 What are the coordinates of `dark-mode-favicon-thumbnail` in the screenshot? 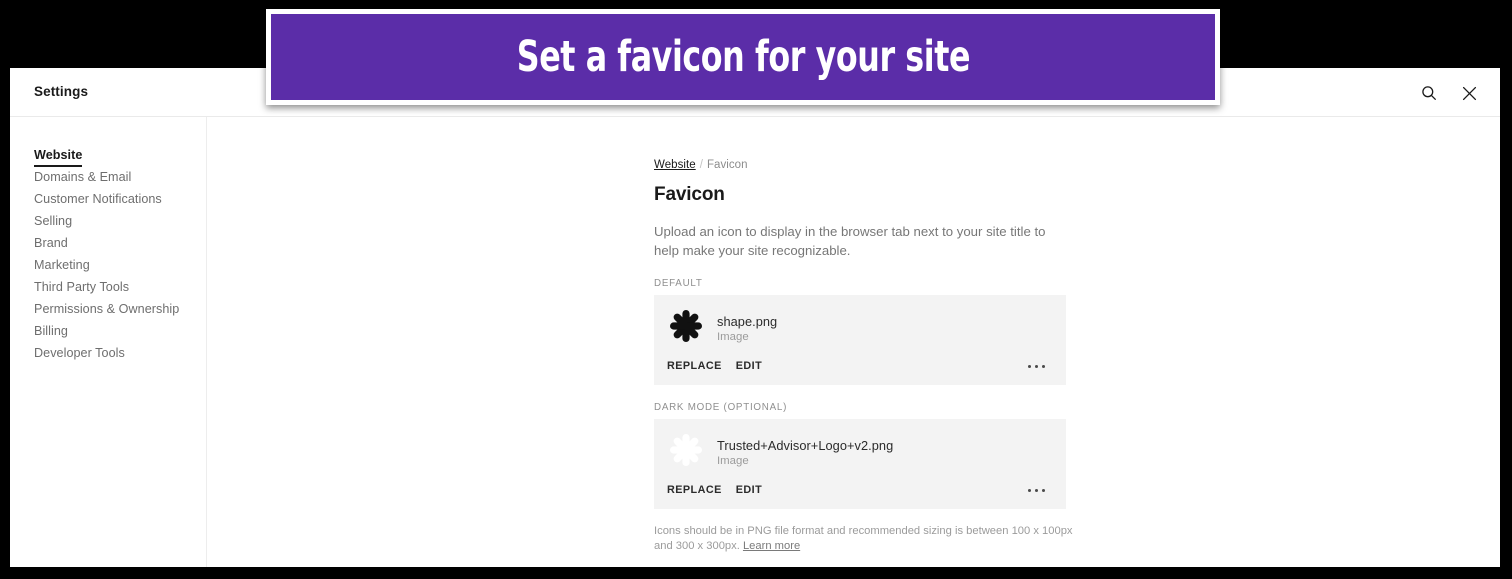 It's located at (686, 452).